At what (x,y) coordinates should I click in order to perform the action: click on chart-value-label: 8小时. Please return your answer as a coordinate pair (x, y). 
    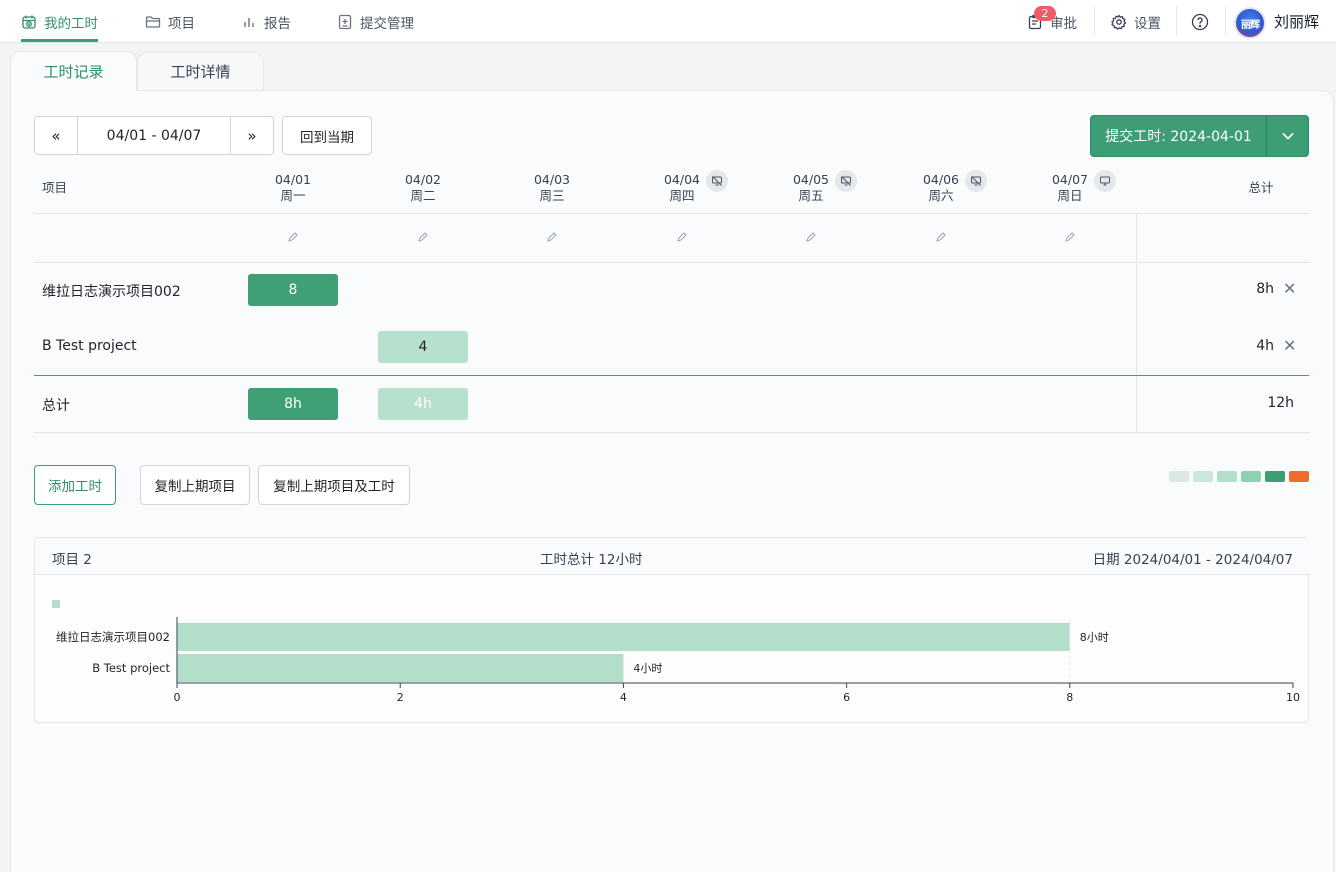
    Looking at the image, I should click on (1094, 637).